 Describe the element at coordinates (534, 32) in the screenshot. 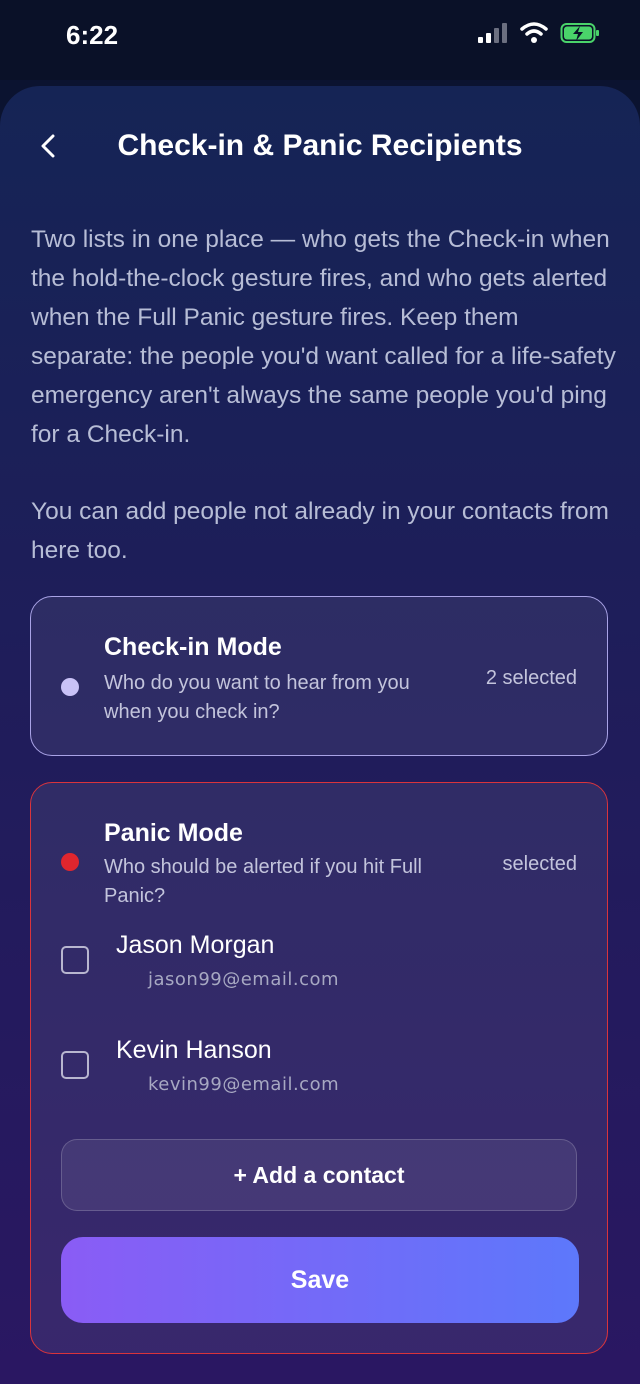

I see `wifi-icon` at that location.